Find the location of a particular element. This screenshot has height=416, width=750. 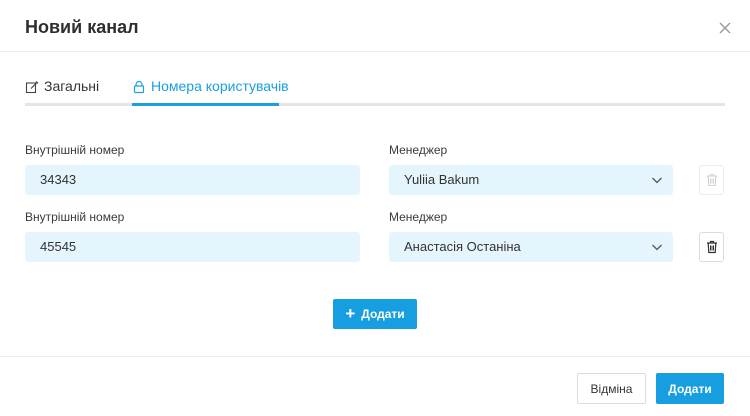

plus-icon: + is located at coordinates (350, 313).